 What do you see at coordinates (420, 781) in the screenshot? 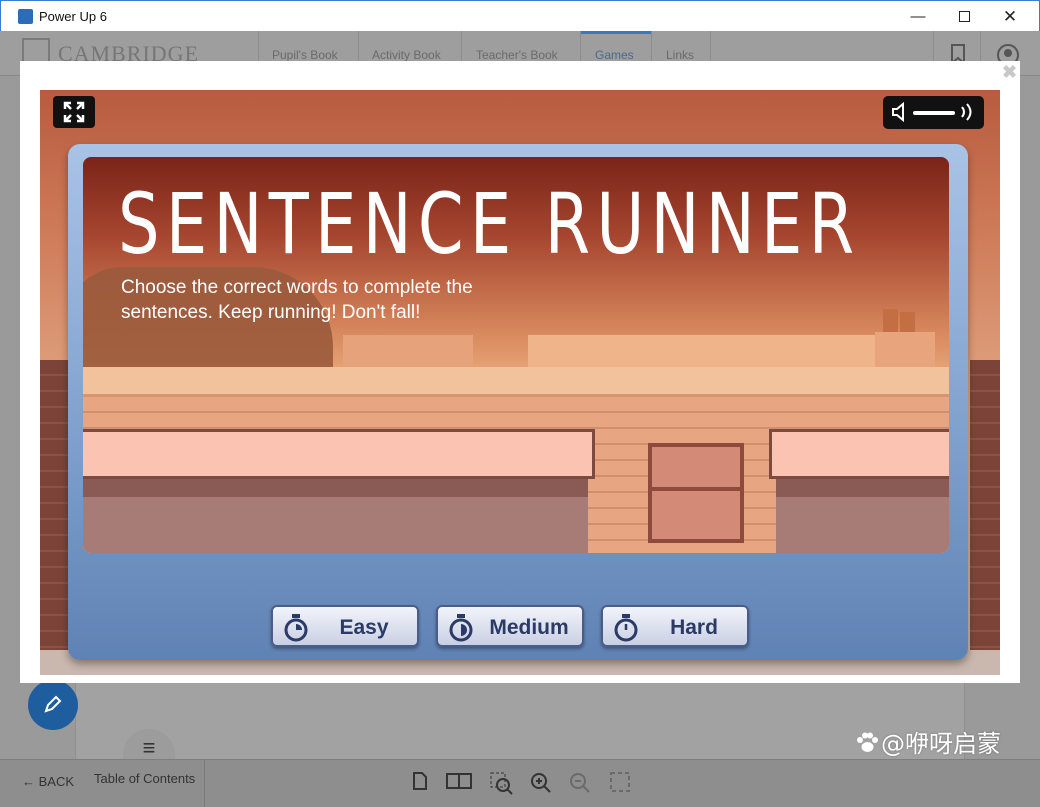
I see `single-page-icon` at bounding box center [420, 781].